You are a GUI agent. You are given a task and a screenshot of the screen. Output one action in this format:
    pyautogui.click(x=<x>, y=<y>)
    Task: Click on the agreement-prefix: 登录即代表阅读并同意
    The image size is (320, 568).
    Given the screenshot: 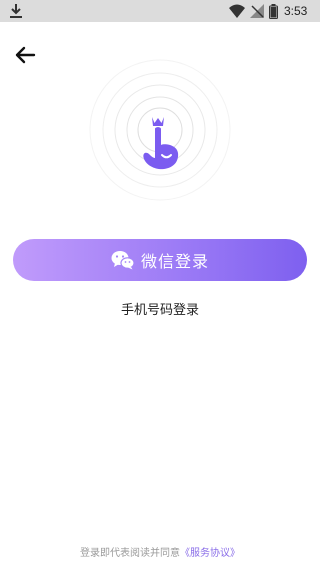 What is the action you would take?
    pyautogui.click(x=130, y=553)
    